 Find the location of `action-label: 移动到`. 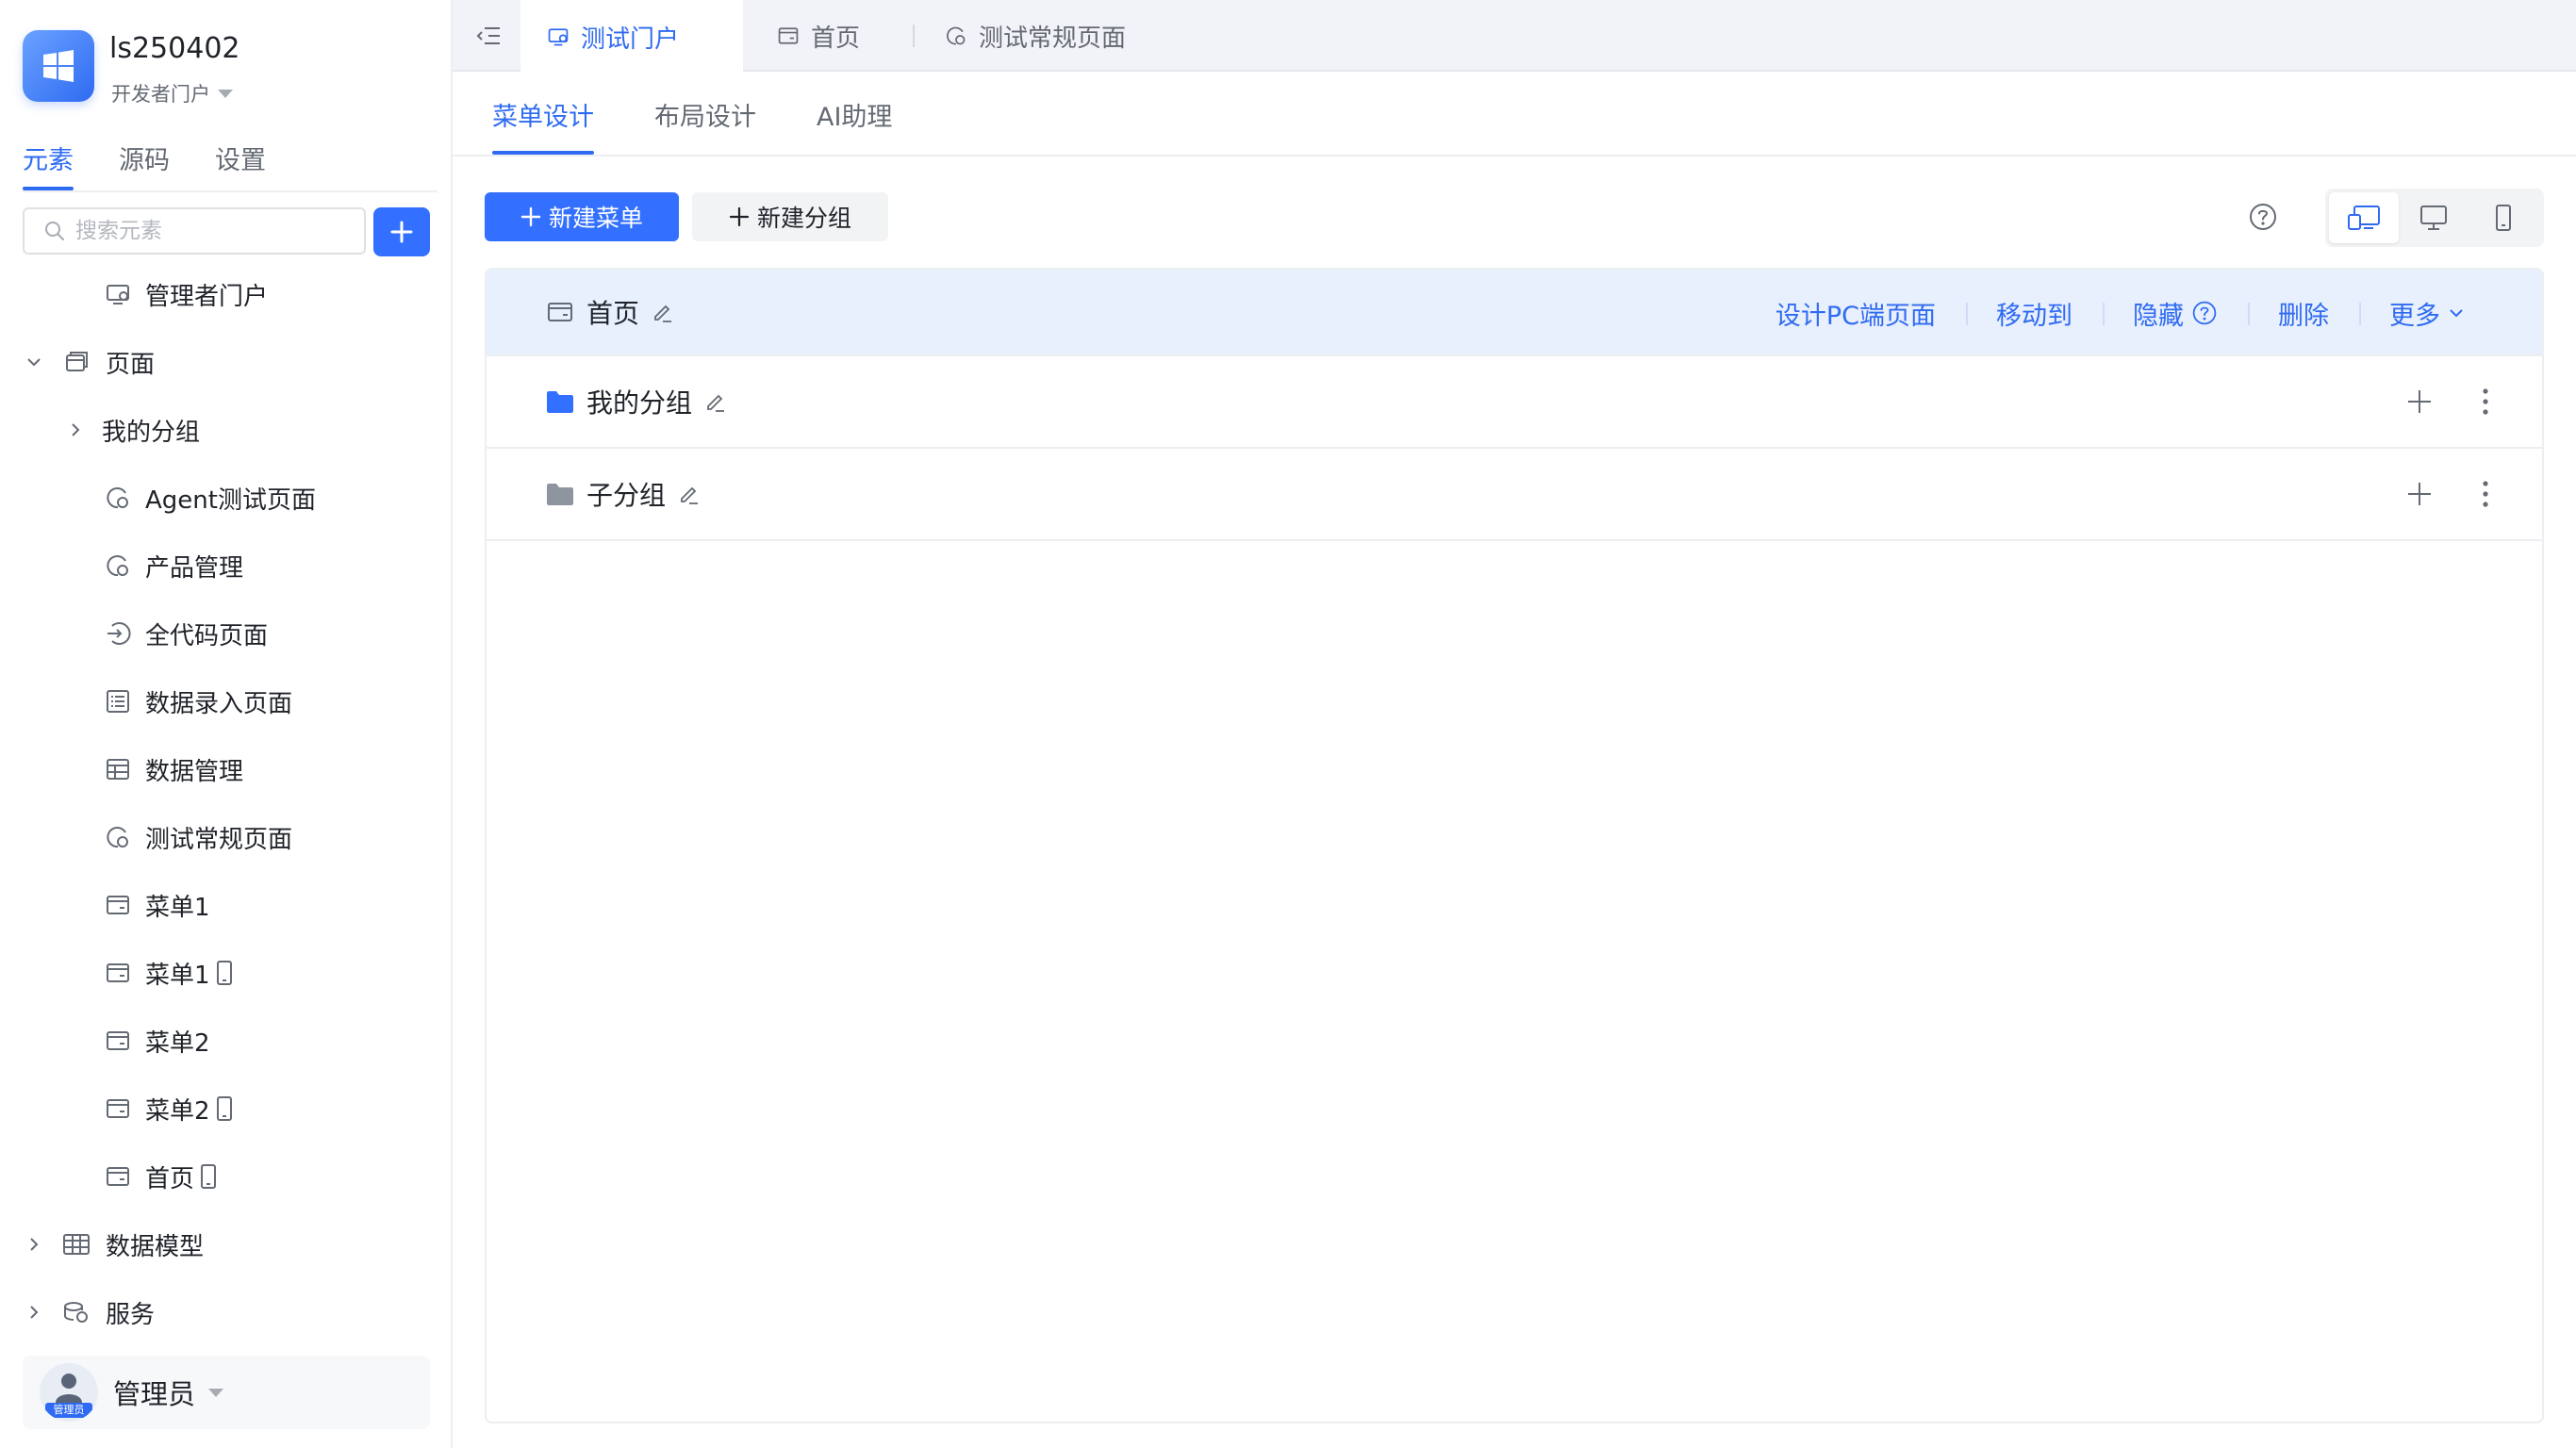

action-label: 移动到 is located at coordinates (2034, 316).